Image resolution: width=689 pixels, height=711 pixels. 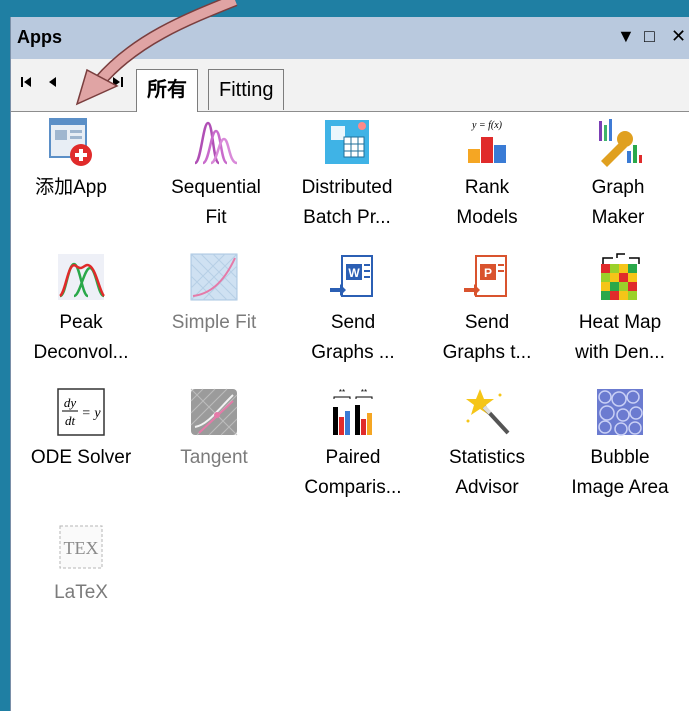 I want to click on panel-titlebar: Apps ▼ □ ✕, so click(x=350, y=38).